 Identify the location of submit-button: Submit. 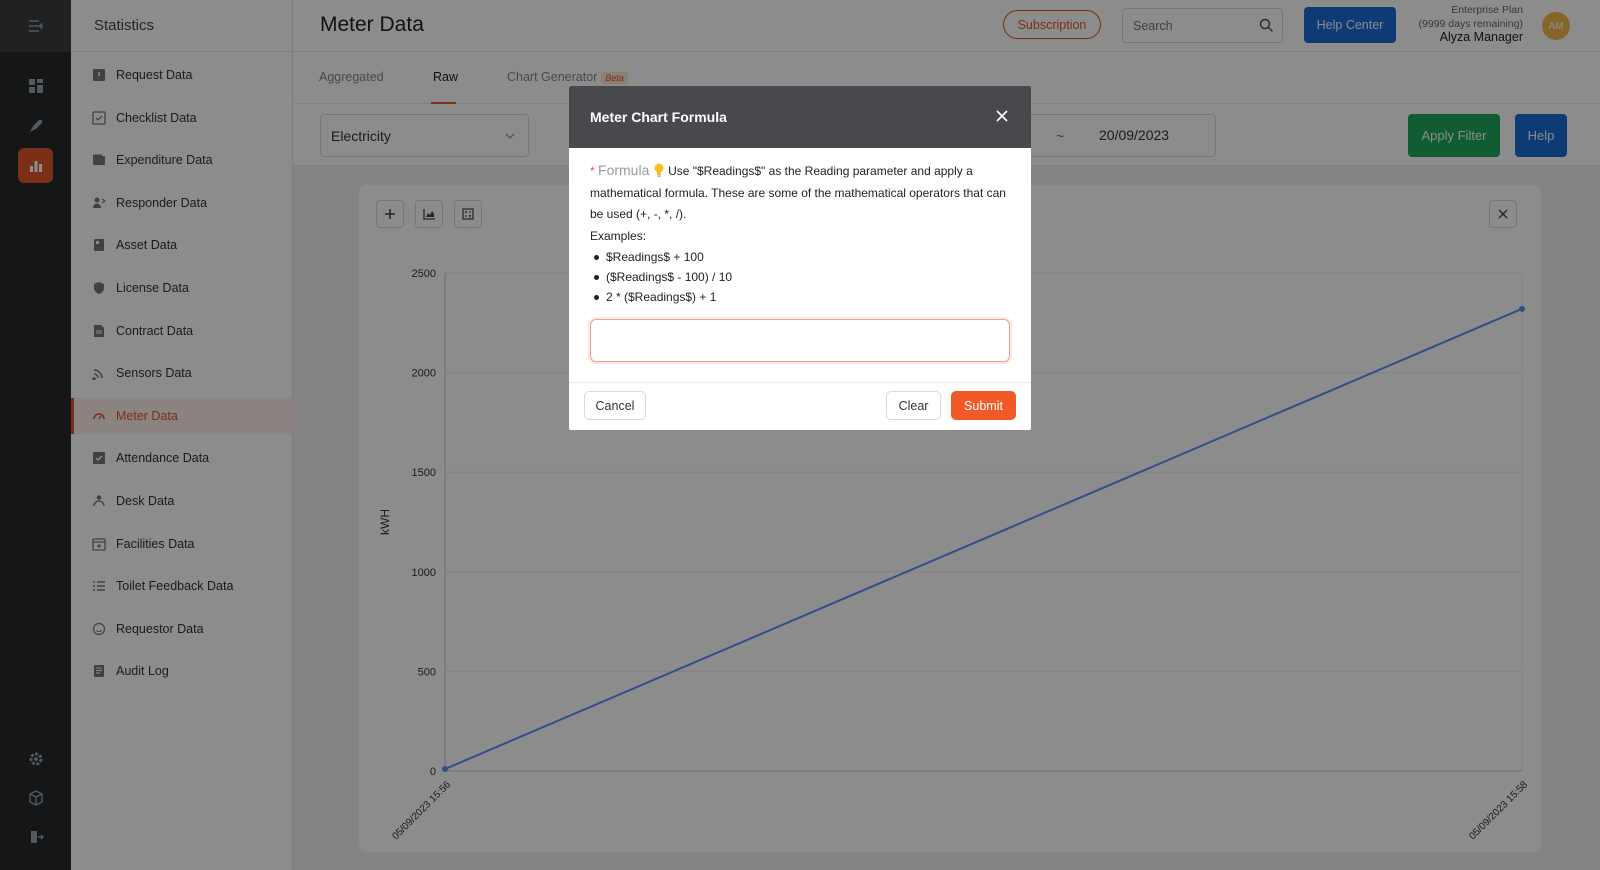
(983, 405).